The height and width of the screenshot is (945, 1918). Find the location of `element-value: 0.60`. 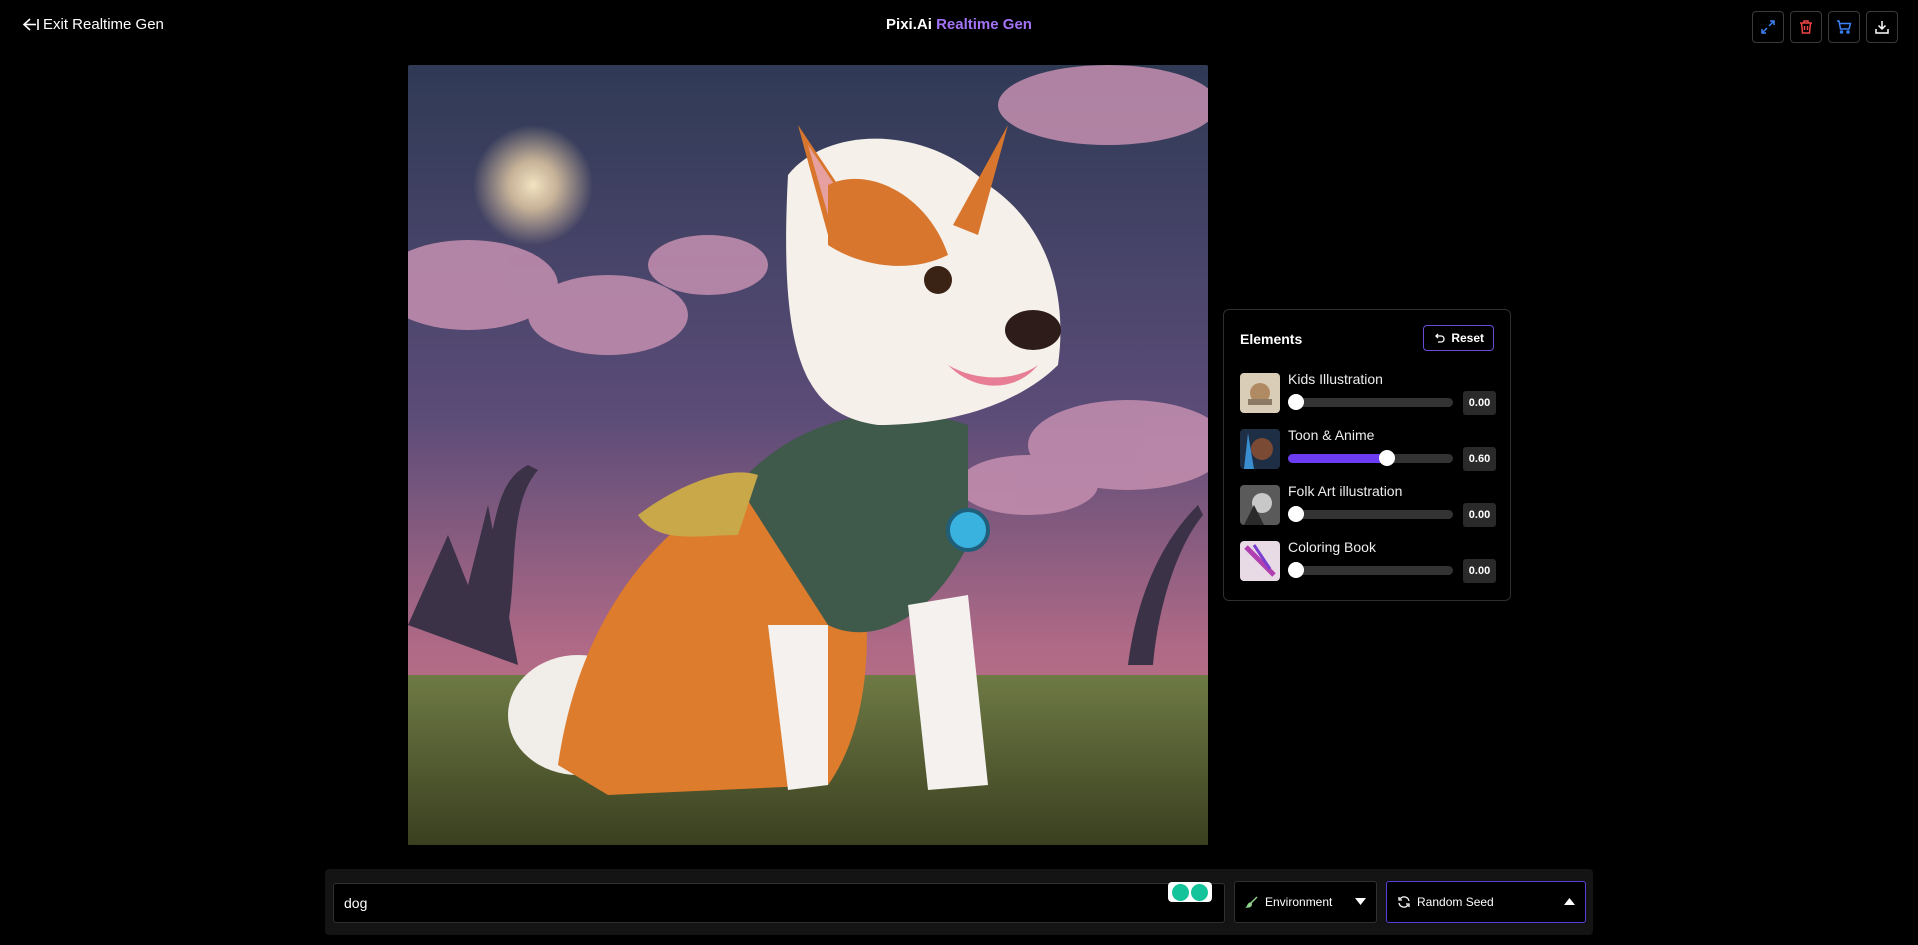

element-value: 0.60 is located at coordinates (1479, 459).